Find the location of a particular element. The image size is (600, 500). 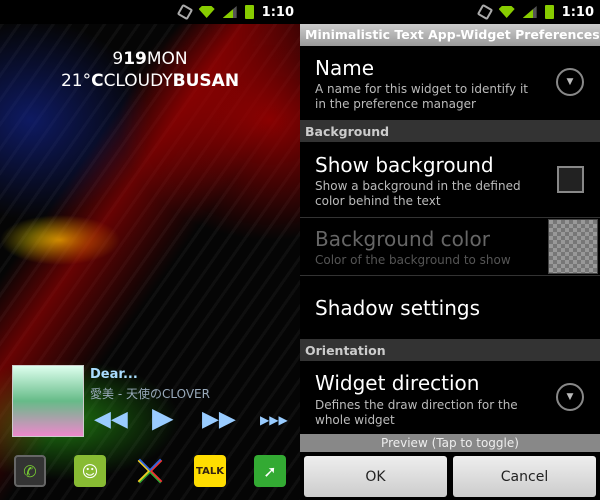

pref-summary: Color of the background to show is located at coordinates (413, 260).